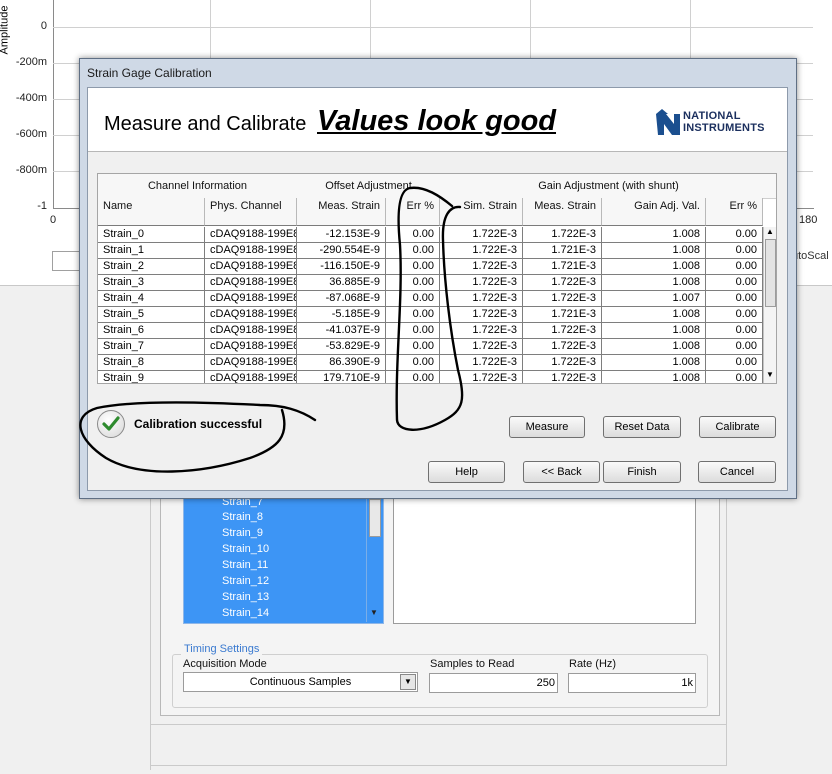  I want to click on cell-name: Strain_6, so click(151, 331).